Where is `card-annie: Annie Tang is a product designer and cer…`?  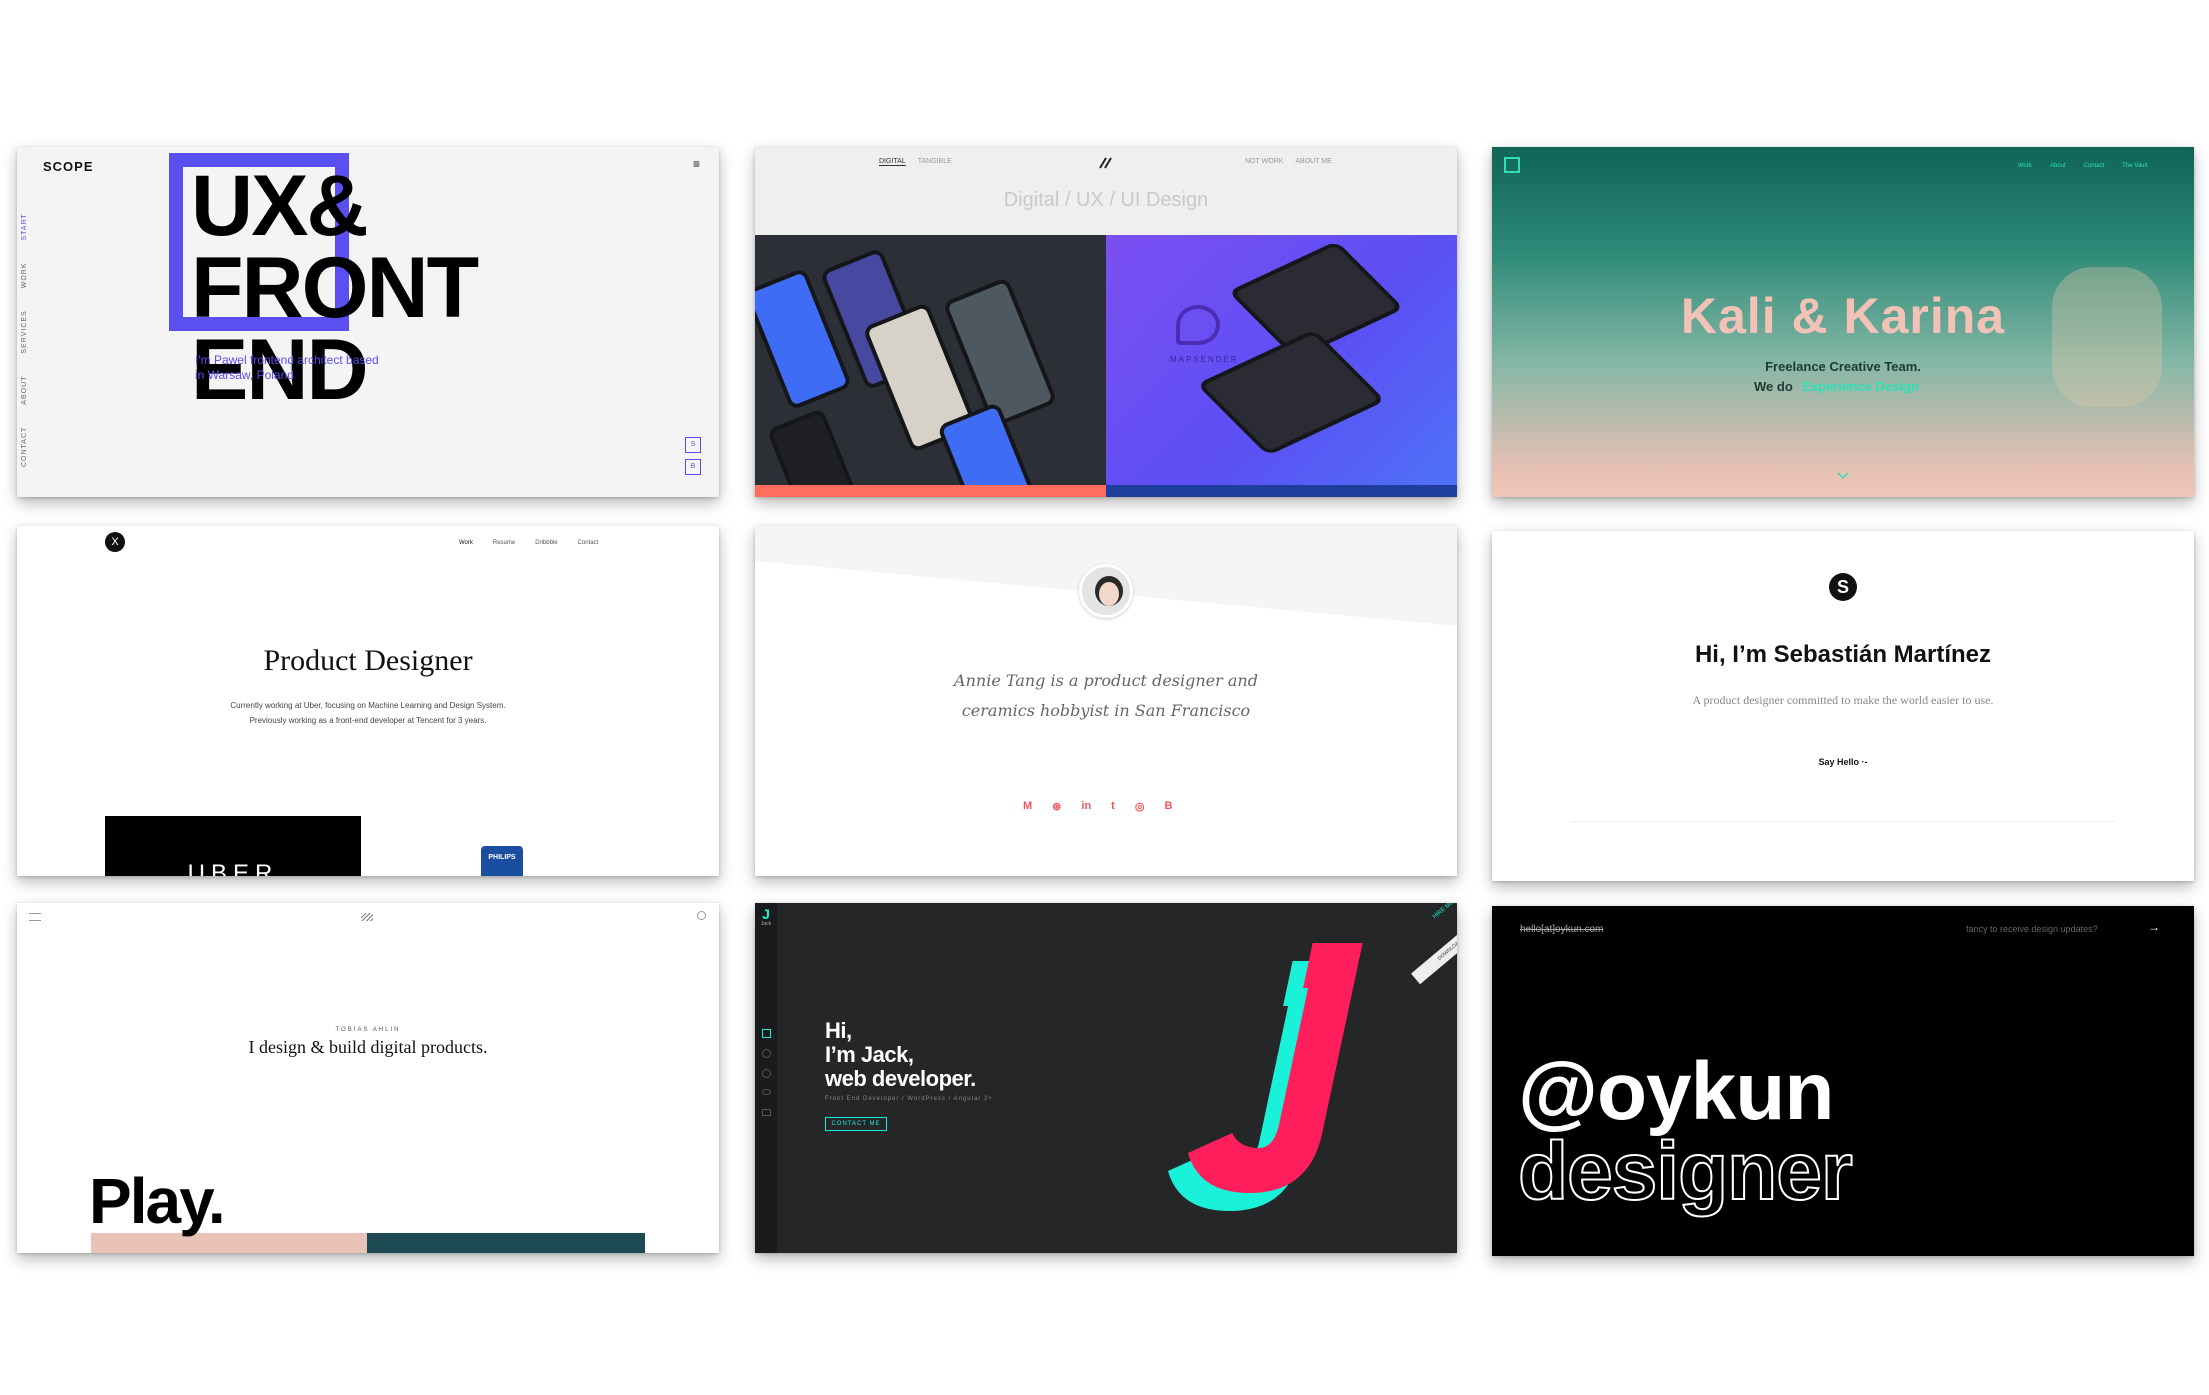 card-annie: Annie Tang is a product designer and cer… is located at coordinates (1106, 701).